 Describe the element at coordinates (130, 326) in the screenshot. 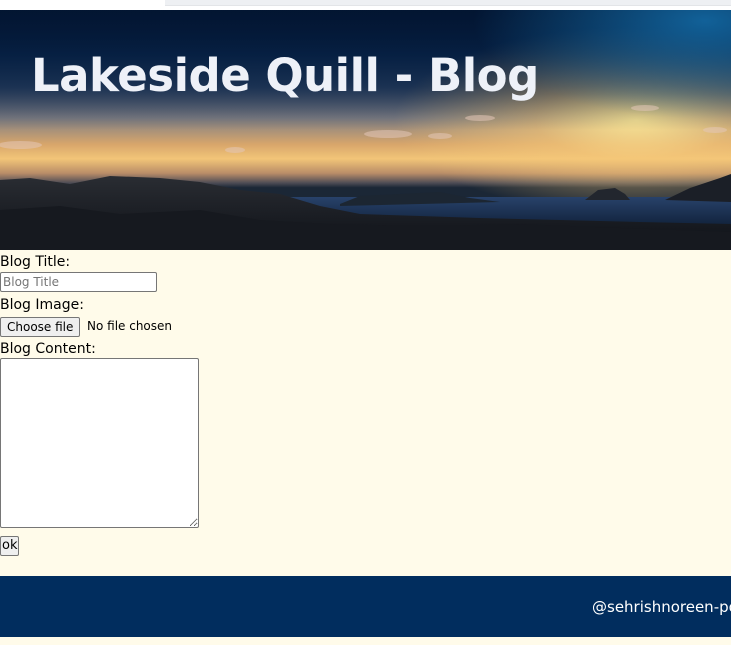

I see `file-status-text: No file chosen` at that location.